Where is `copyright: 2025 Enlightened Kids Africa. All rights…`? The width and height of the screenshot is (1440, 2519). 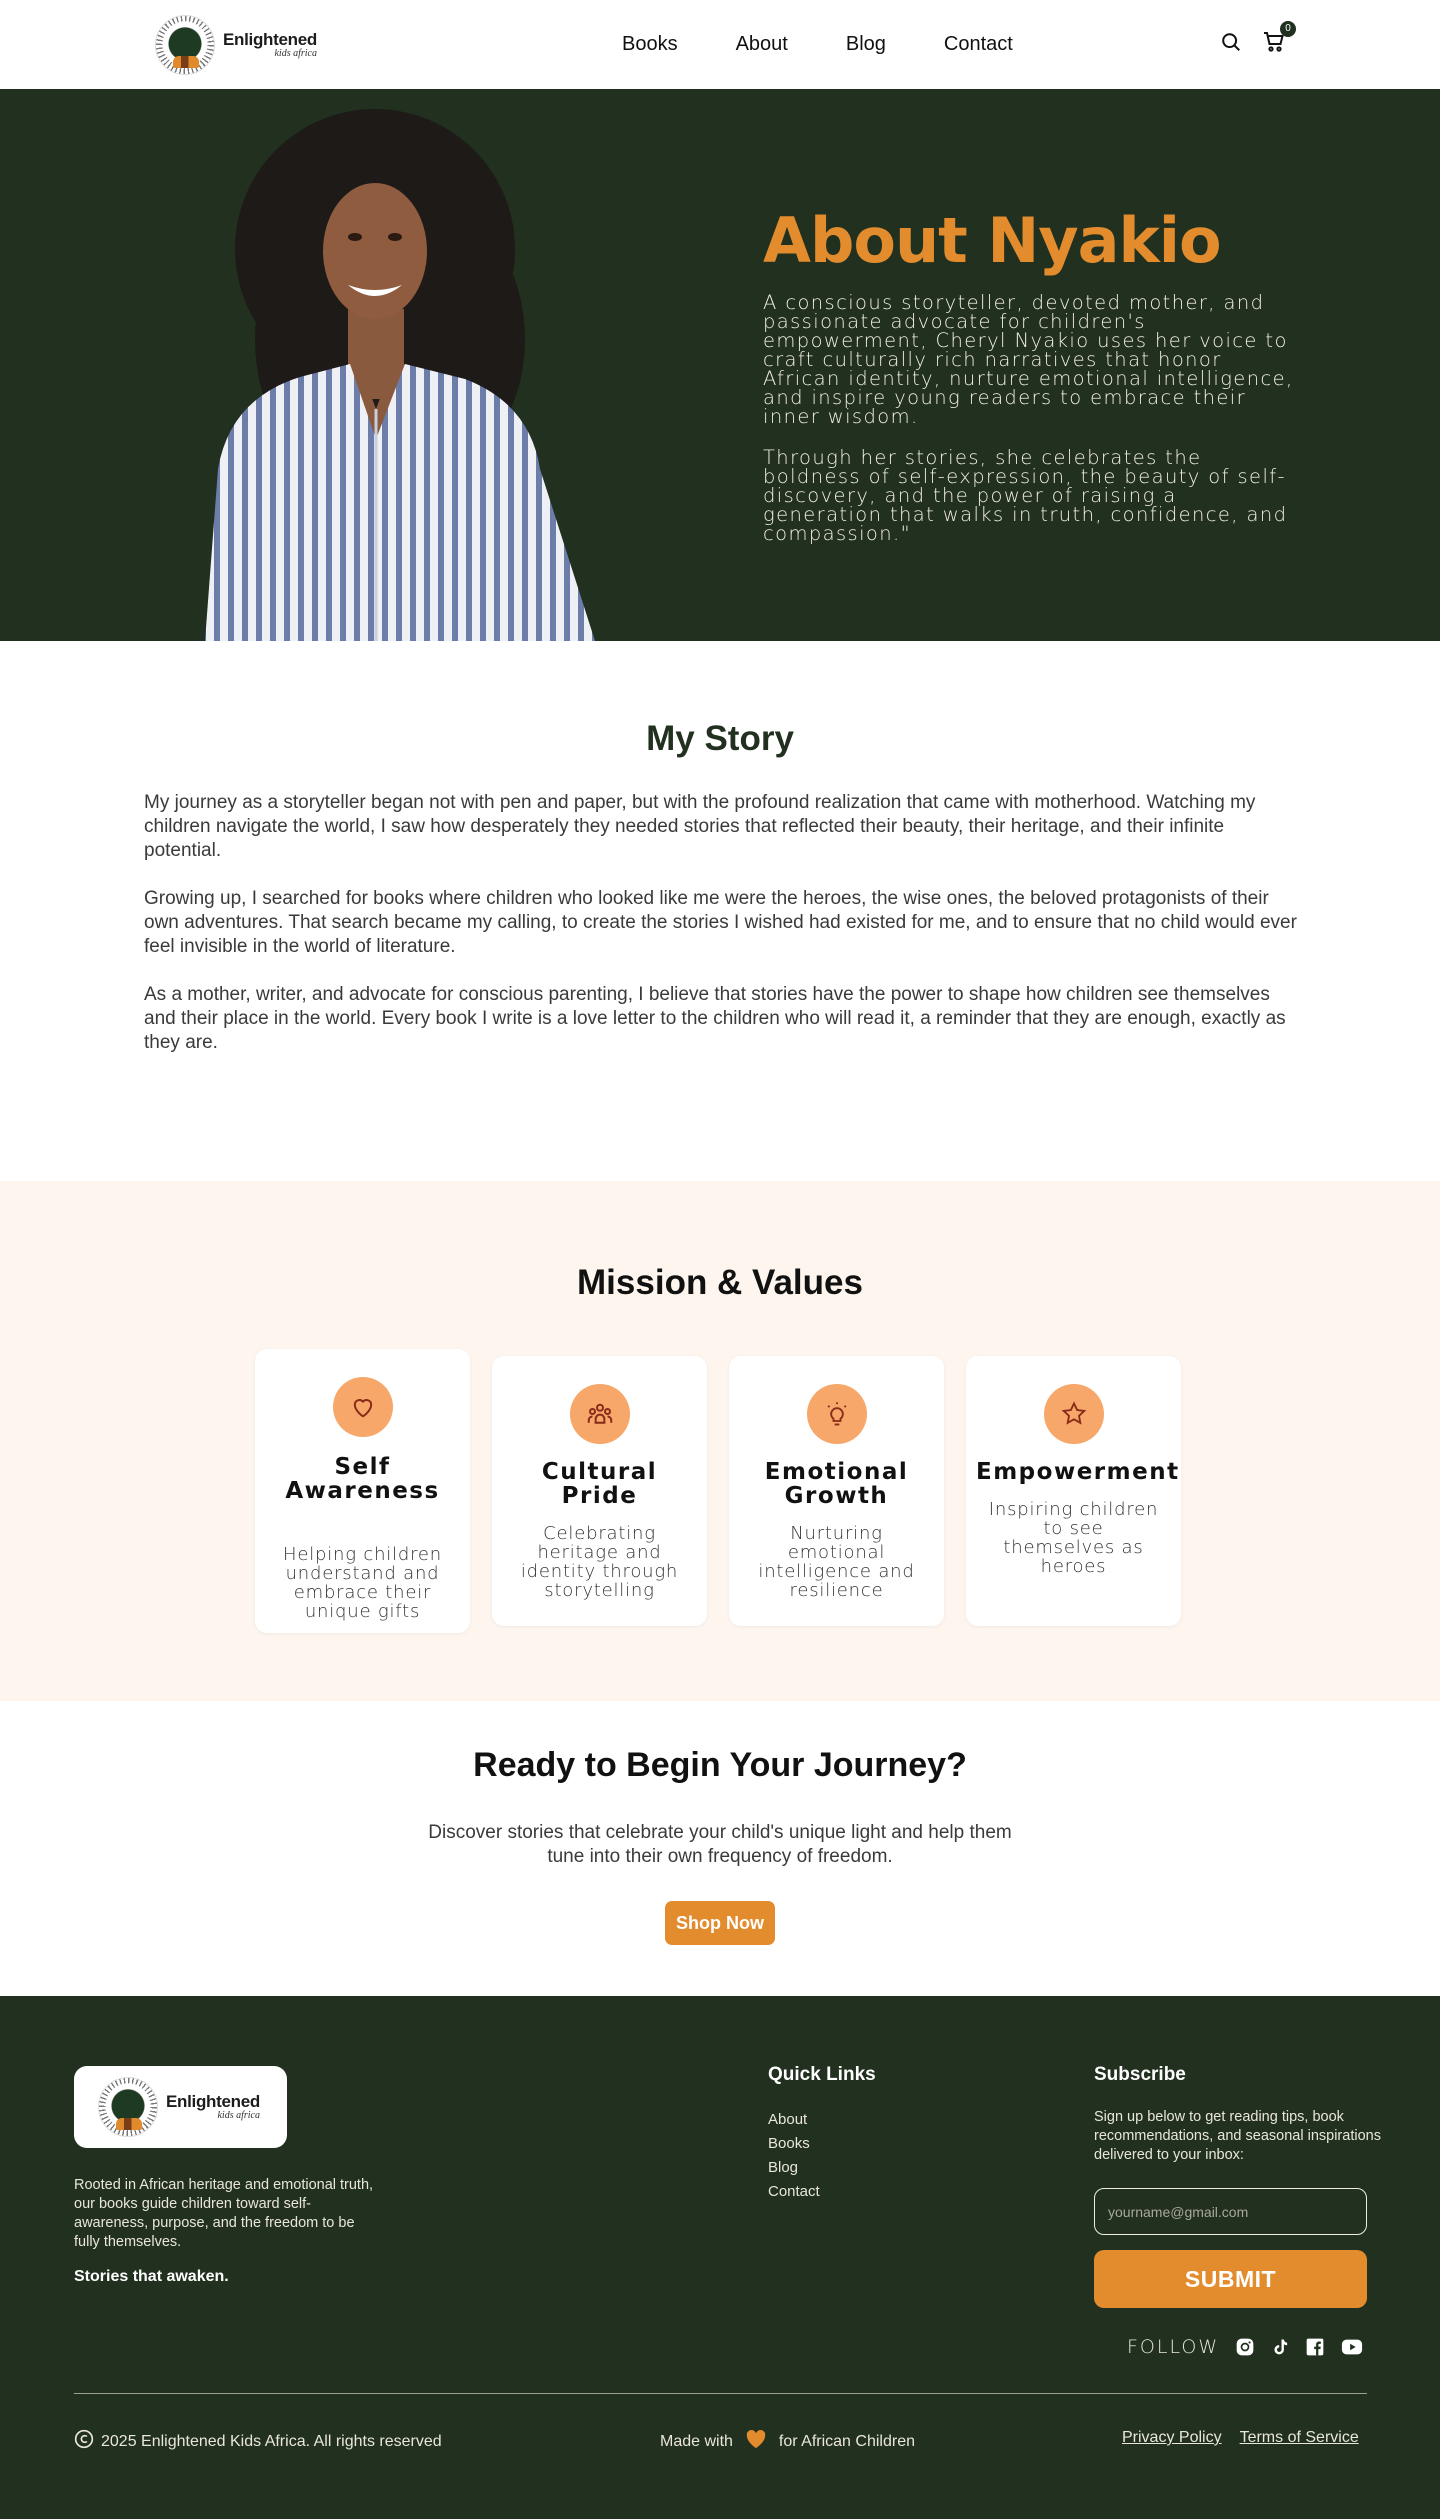
copyright: 2025 Enlightened Kids Africa. All rights… is located at coordinates (258, 2441).